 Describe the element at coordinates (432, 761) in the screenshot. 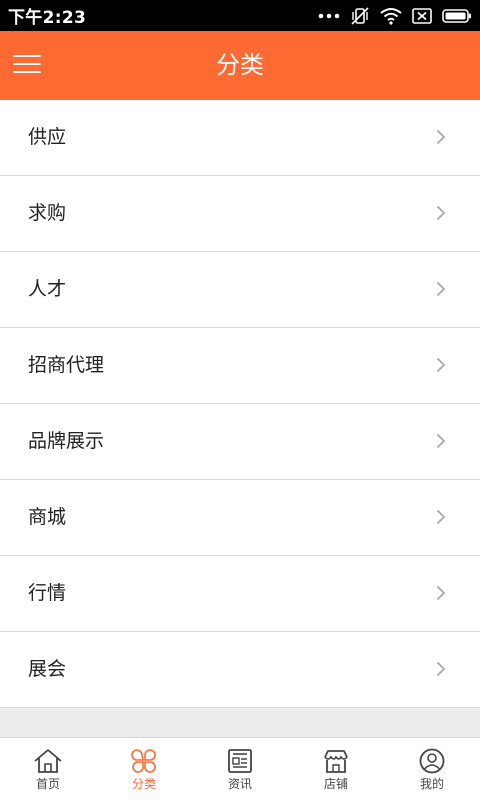

I see `user-icon` at that location.